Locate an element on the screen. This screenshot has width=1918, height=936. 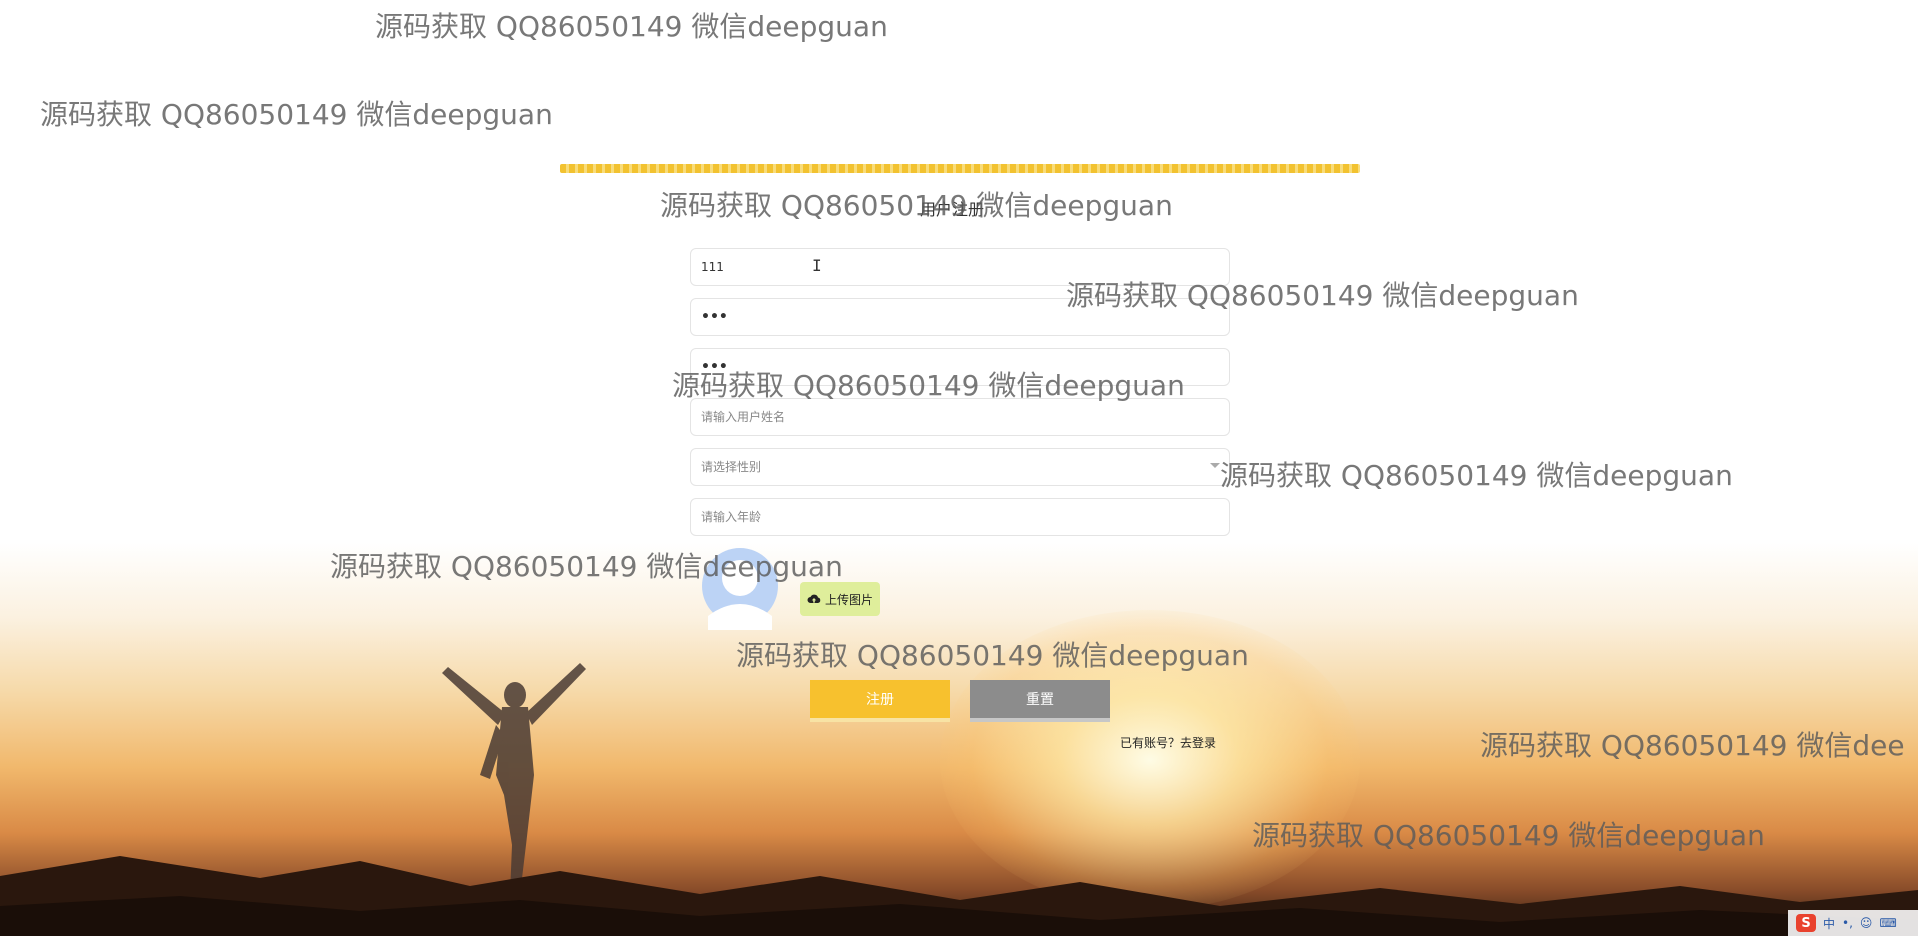
confirm-password-input: ••• is located at coordinates (960, 367).